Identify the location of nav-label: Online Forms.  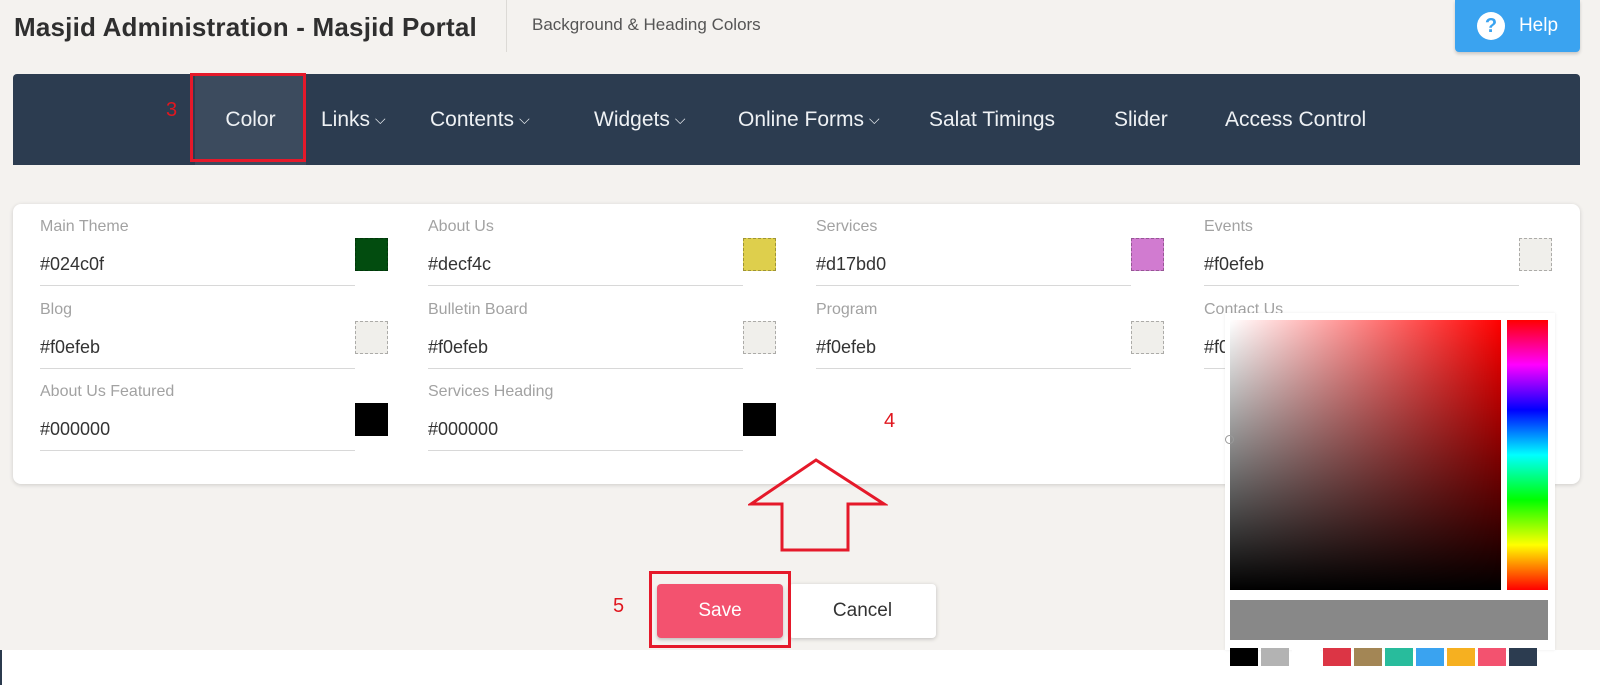
(801, 119).